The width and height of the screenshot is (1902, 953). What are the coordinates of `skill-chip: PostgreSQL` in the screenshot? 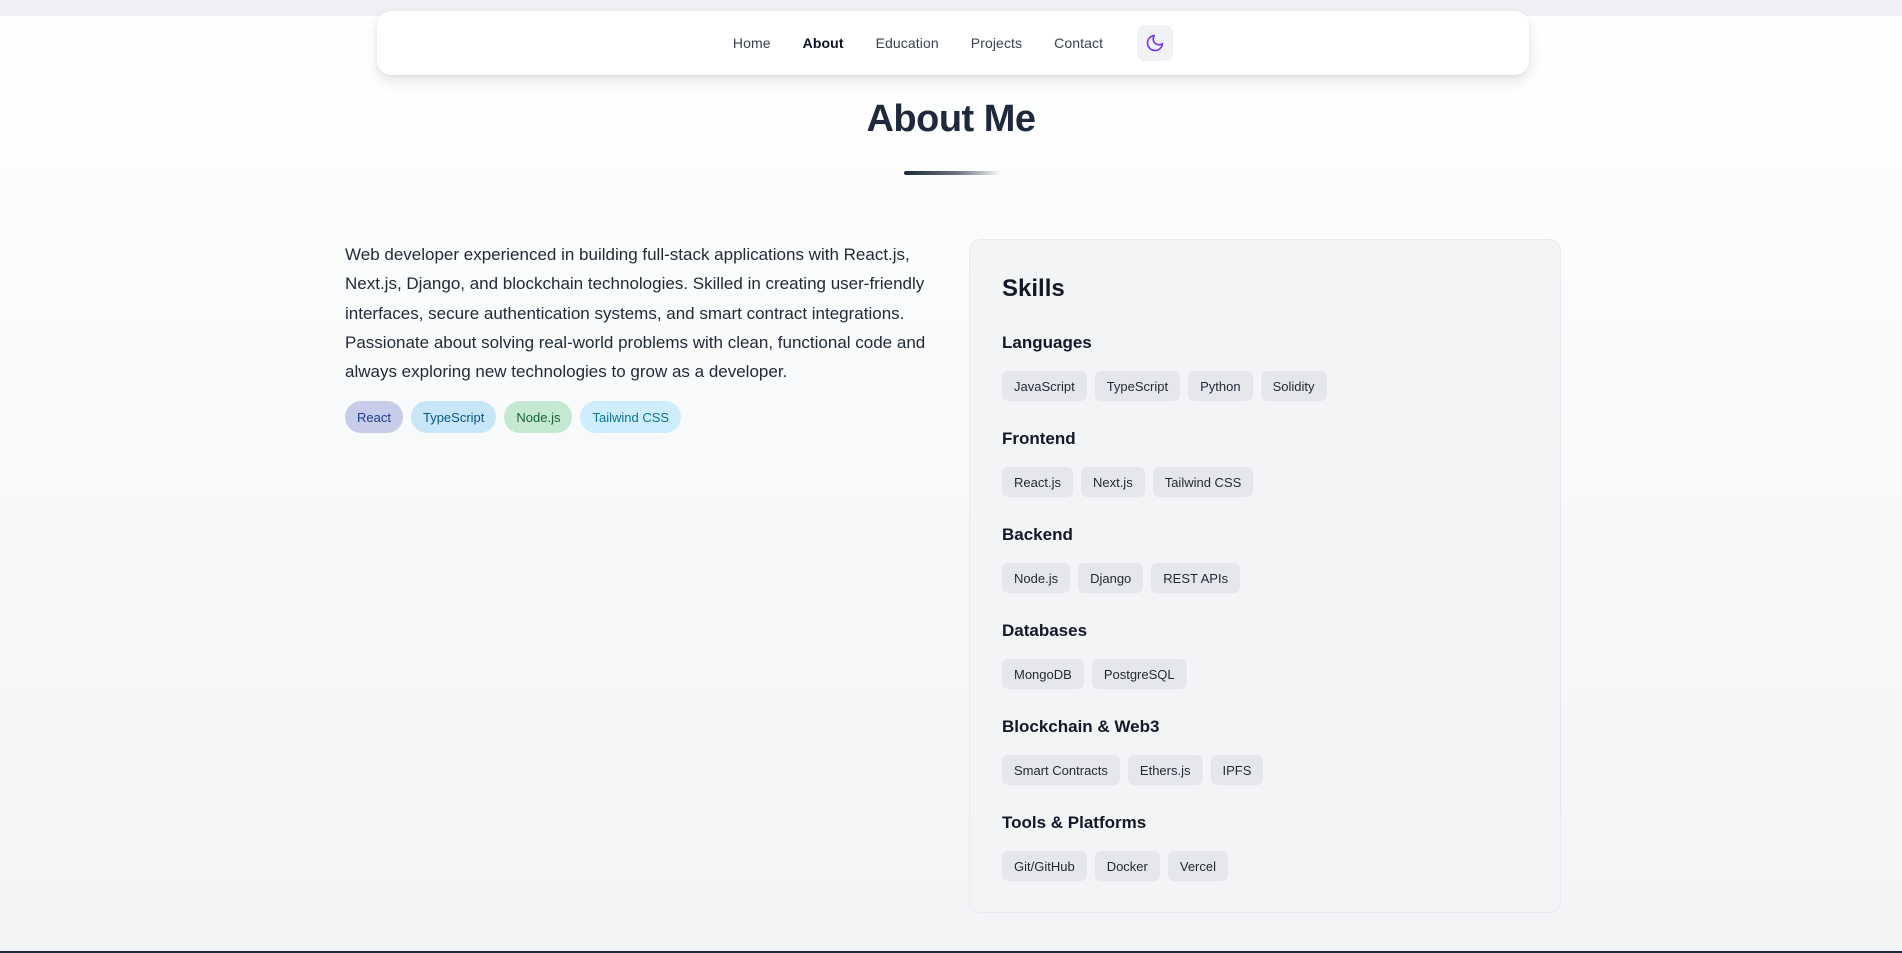 It's located at (1139, 674).